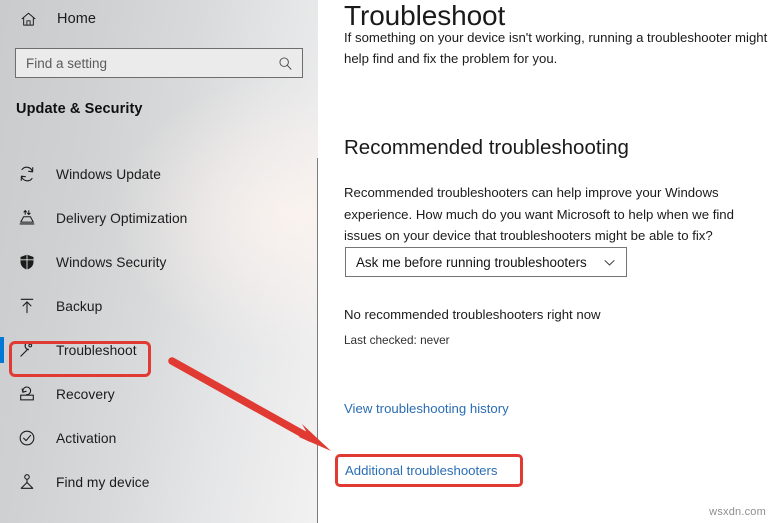 Image resolution: width=775 pixels, height=523 pixels. What do you see at coordinates (27, 174) in the screenshot?
I see `refresh-sync-icon` at bounding box center [27, 174].